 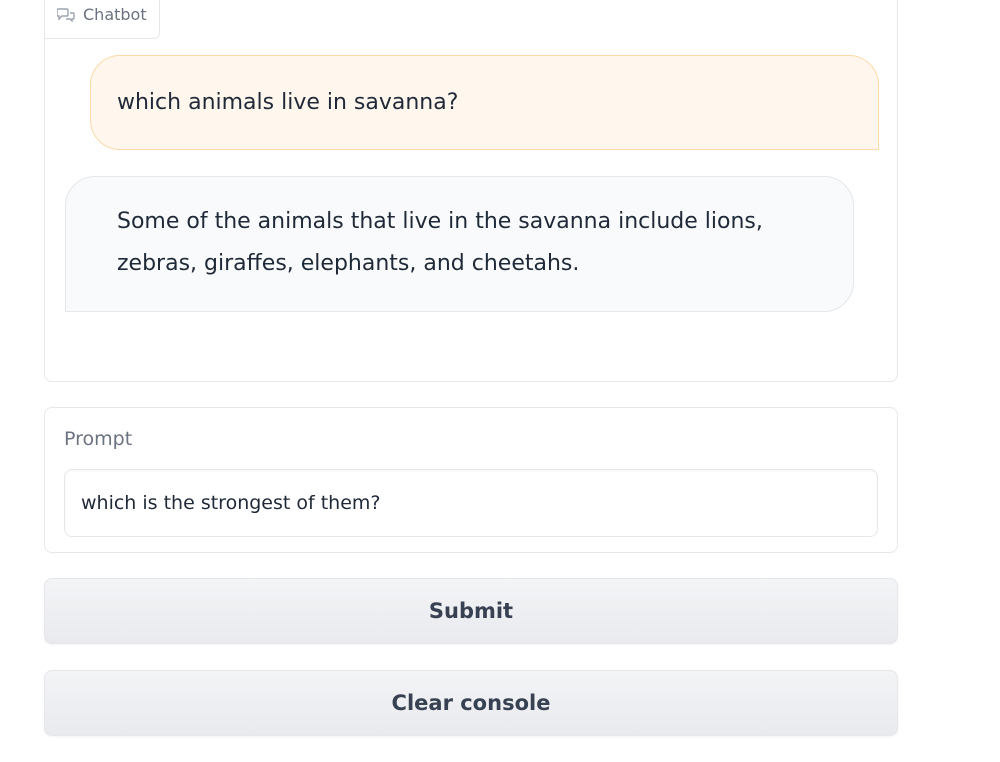 What do you see at coordinates (98, 439) in the screenshot?
I see `prompt-label: Prompt` at bounding box center [98, 439].